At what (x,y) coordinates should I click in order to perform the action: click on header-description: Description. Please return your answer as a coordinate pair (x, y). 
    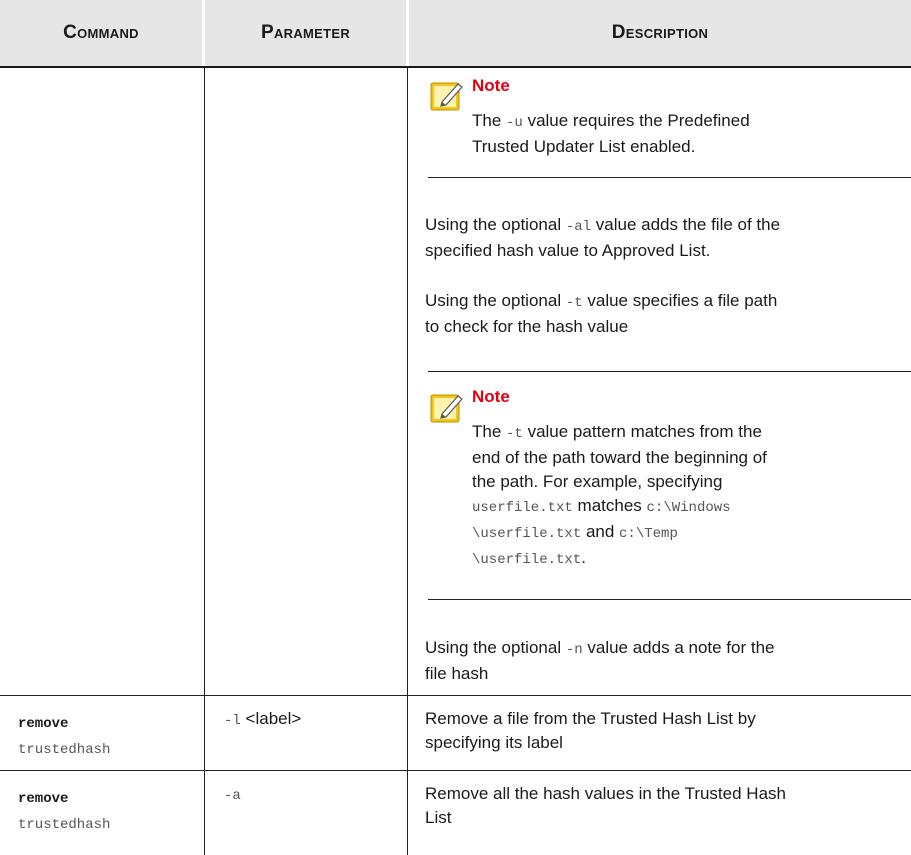
    Looking at the image, I should click on (660, 33).